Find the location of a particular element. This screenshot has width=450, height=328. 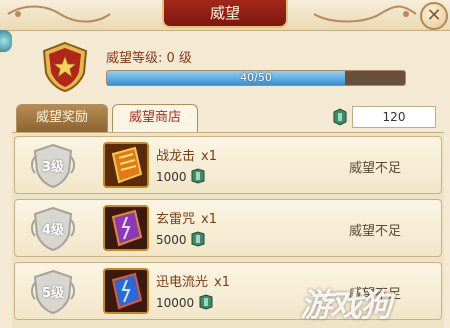

watermark-logo: 游戏狗 is located at coordinates (346, 305).